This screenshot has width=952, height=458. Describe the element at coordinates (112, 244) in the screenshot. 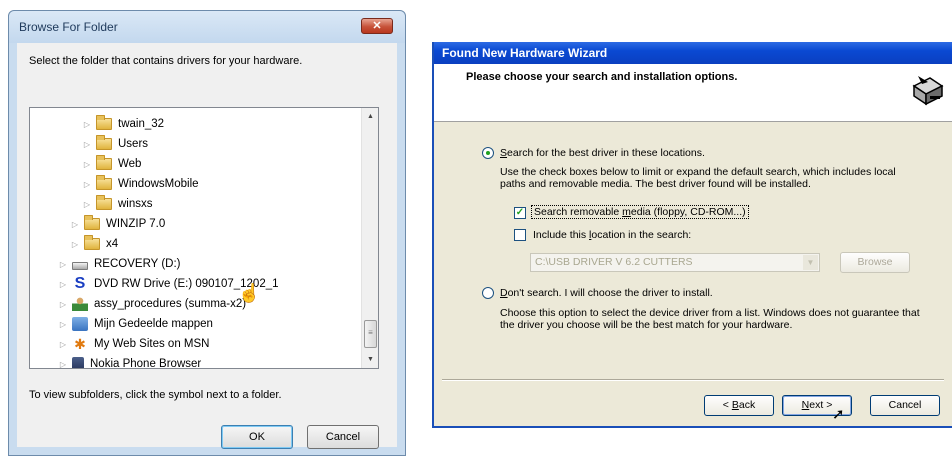

I see `tree-item-label: x4` at that location.